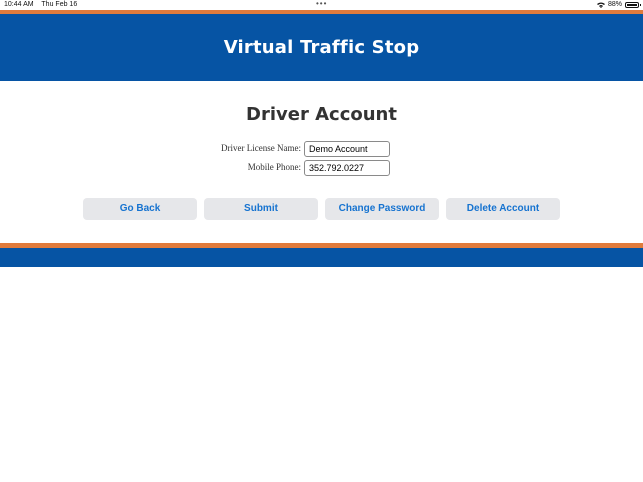 Image resolution: width=643 pixels, height=482 pixels. I want to click on license-name-row: Driver License Name:, so click(321, 150).